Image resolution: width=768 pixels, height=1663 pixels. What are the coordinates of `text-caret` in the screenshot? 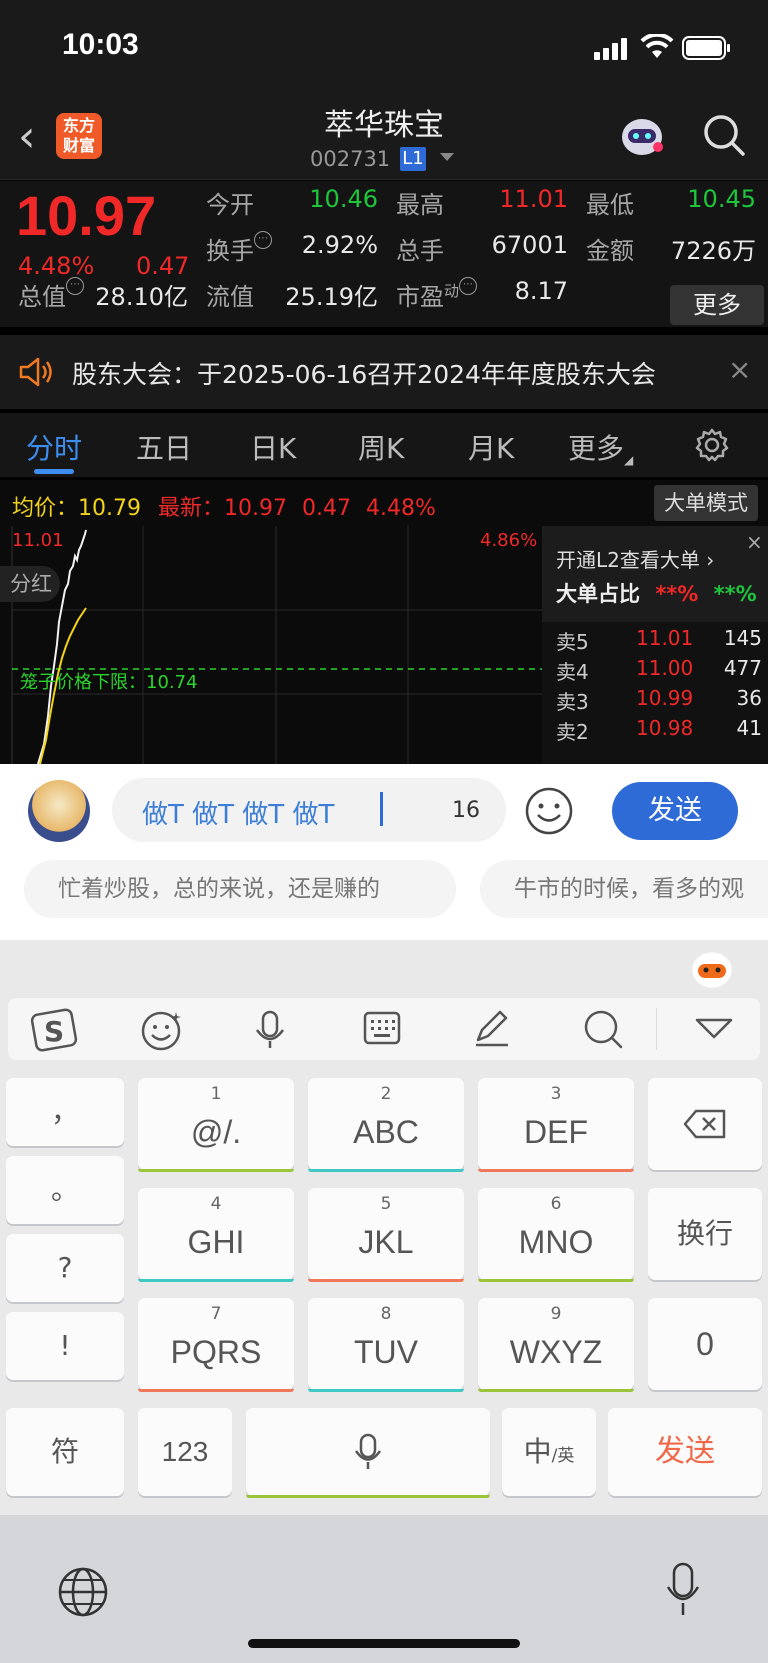 It's located at (381, 809).